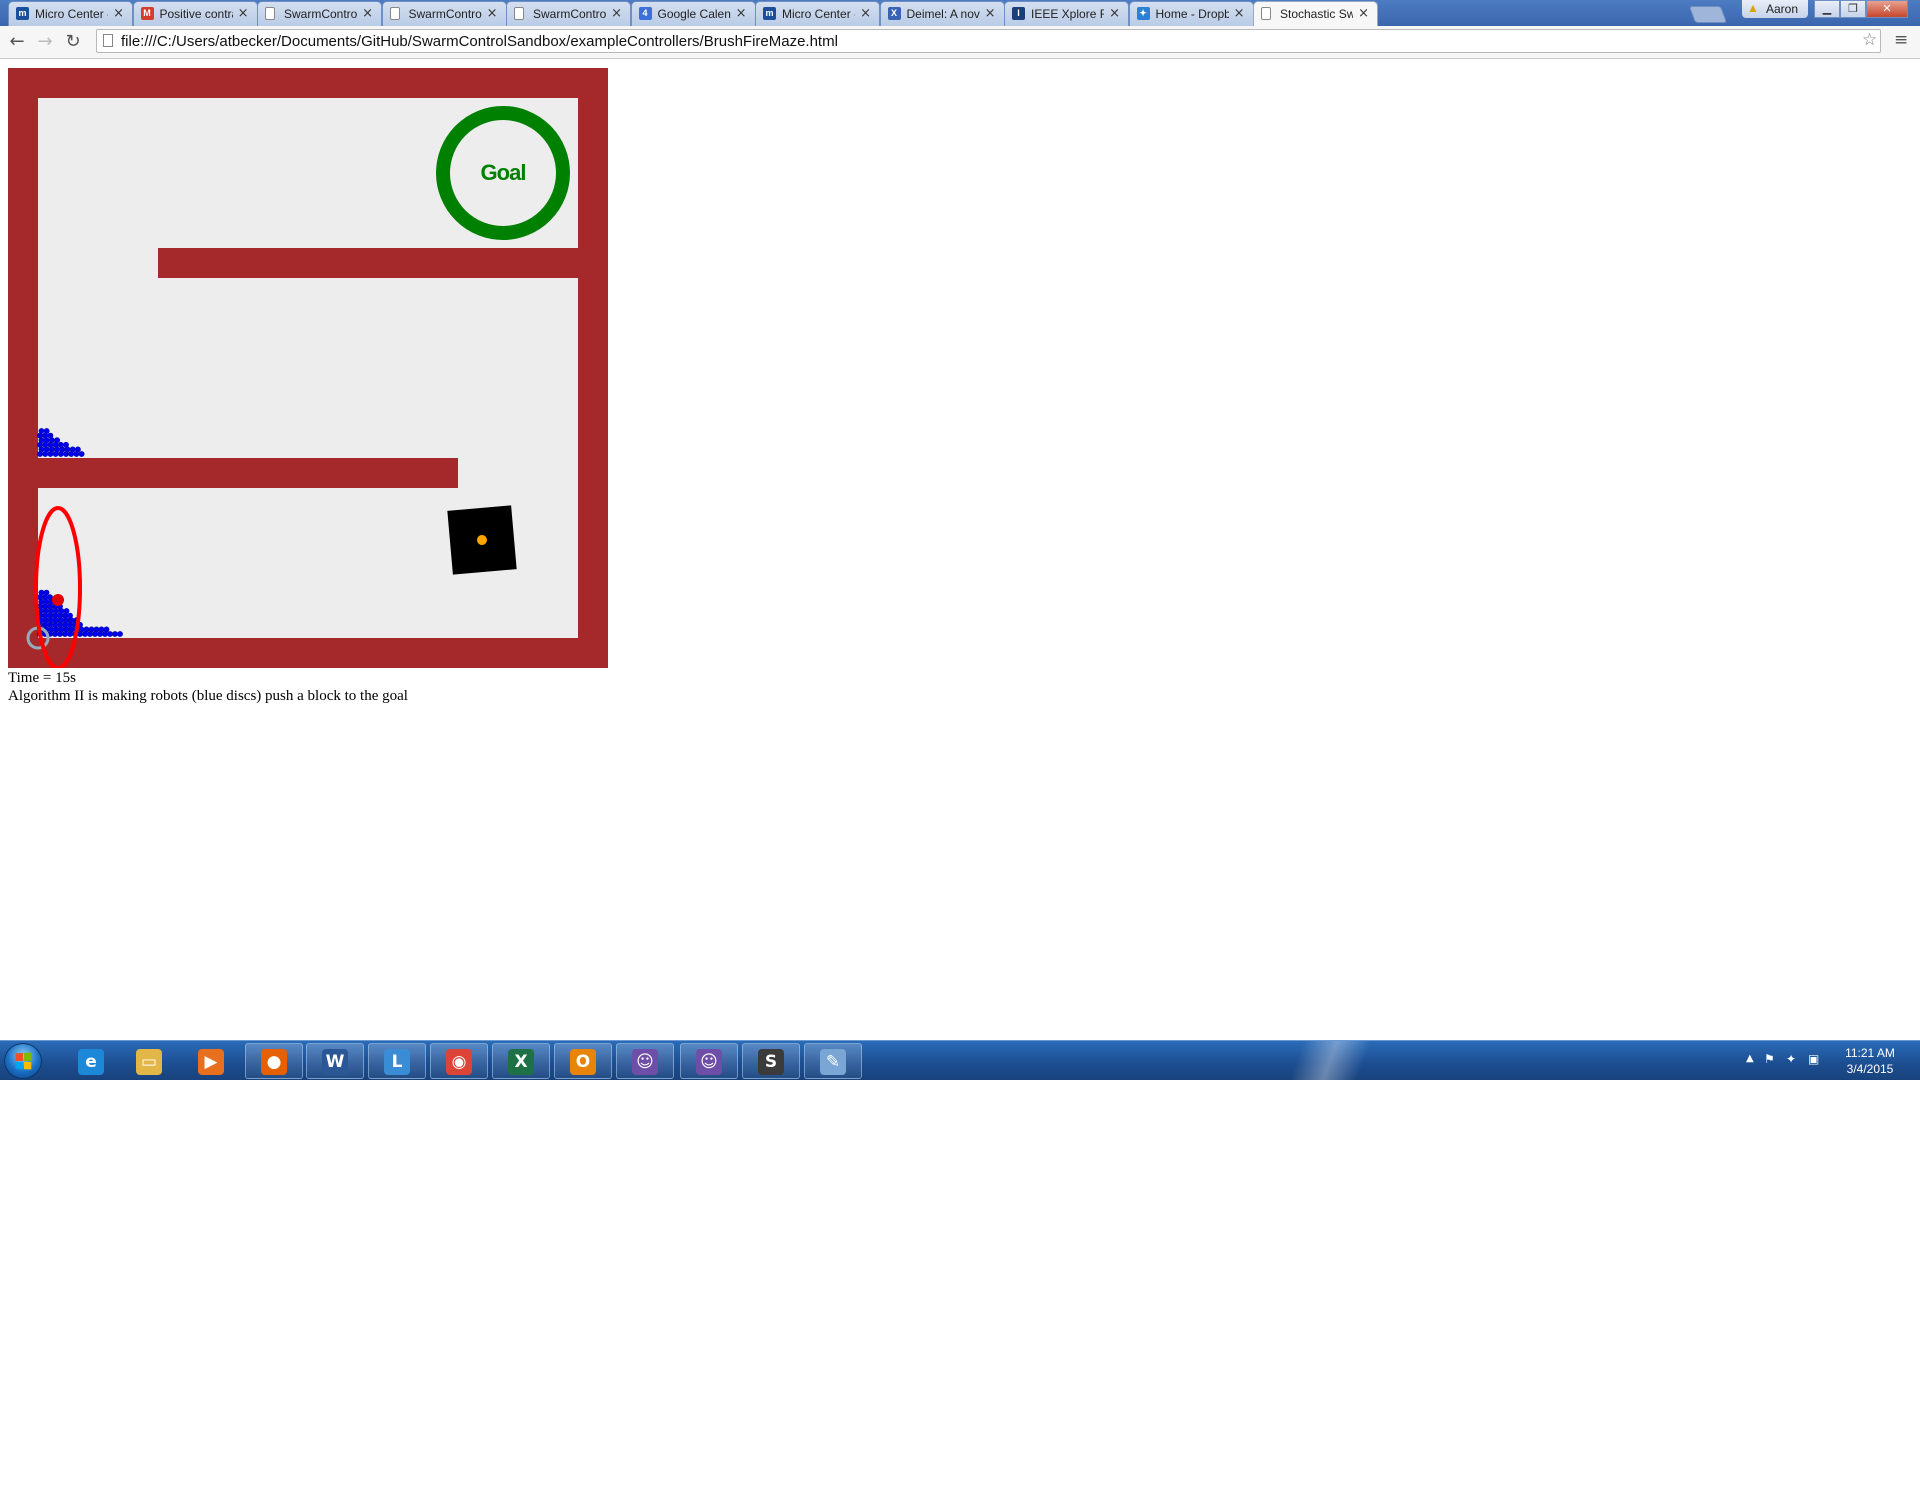 The width and height of the screenshot is (1920, 1500). What do you see at coordinates (1750, 1058) in the screenshot?
I see `show-hidden-icons: ▲` at bounding box center [1750, 1058].